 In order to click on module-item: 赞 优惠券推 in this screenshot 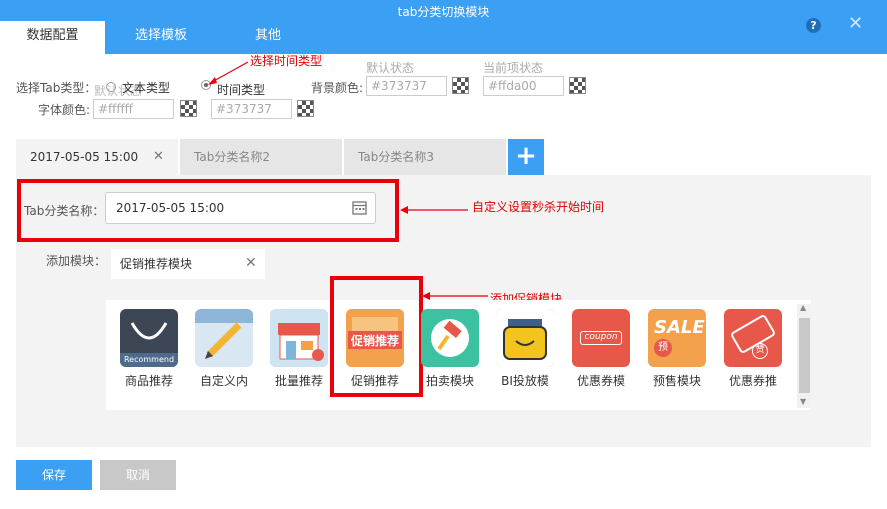, I will do `click(753, 349)`.